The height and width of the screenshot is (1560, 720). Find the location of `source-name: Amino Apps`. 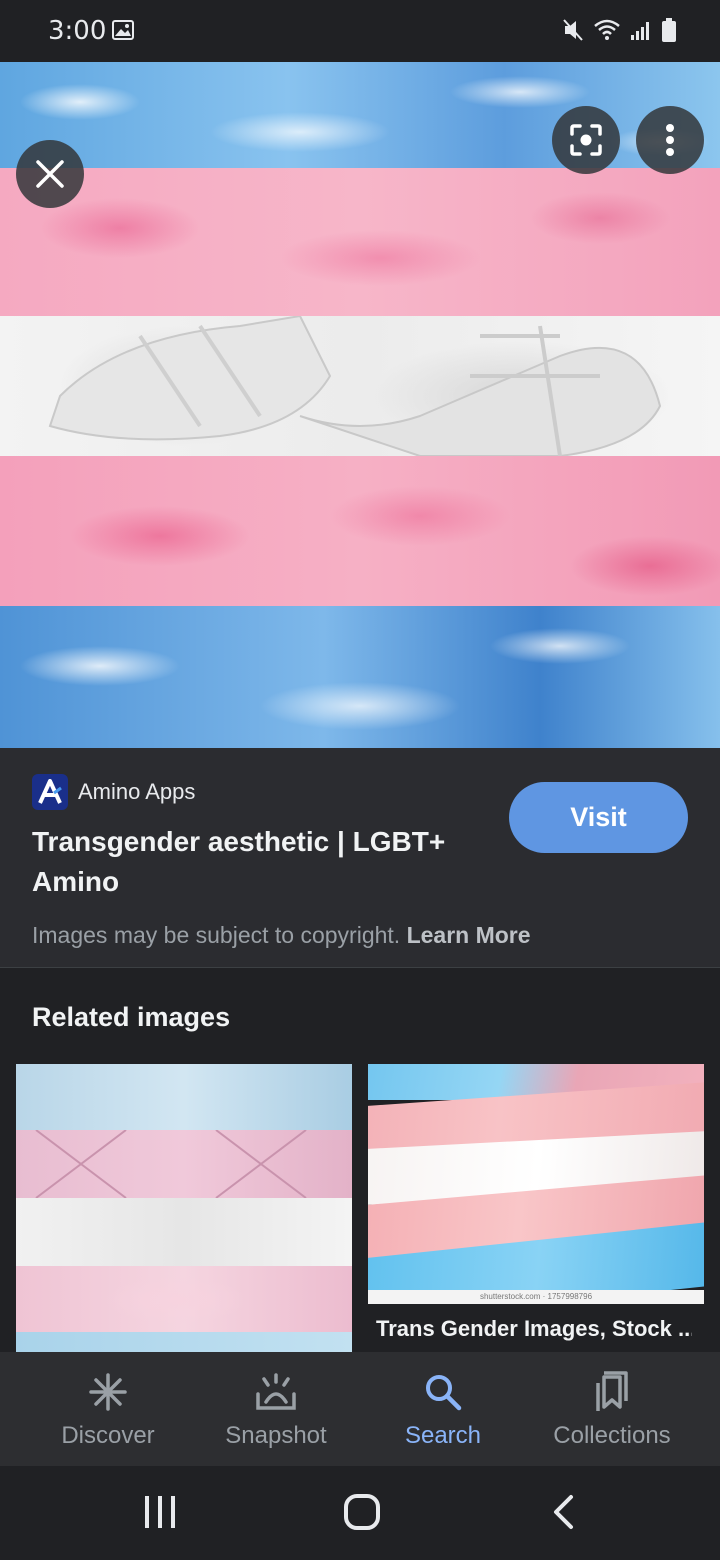

source-name: Amino Apps is located at coordinates (137, 791).